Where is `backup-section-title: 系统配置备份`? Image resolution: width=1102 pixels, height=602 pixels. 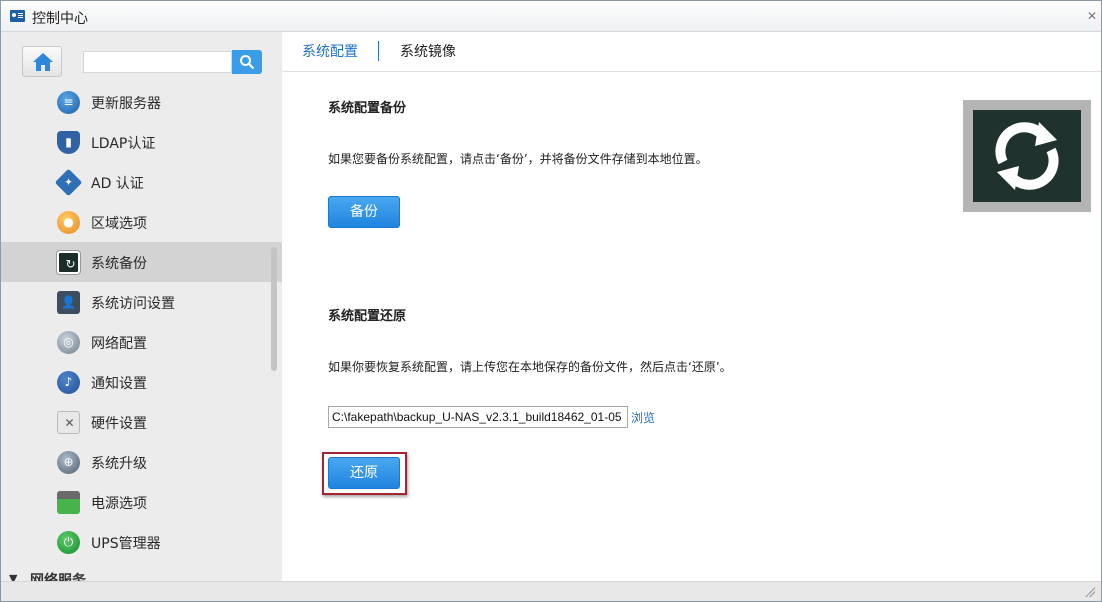 backup-section-title: 系统配置备份 is located at coordinates (367, 108).